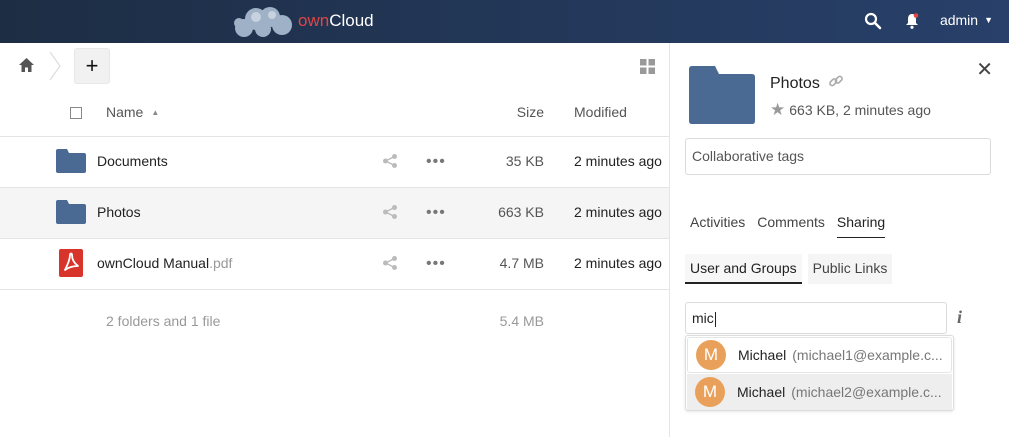 This screenshot has width=1009, height=437. Describe the element at coordinates (530, 112) in the screenshot. I see `column-size-header: Size` at that location.